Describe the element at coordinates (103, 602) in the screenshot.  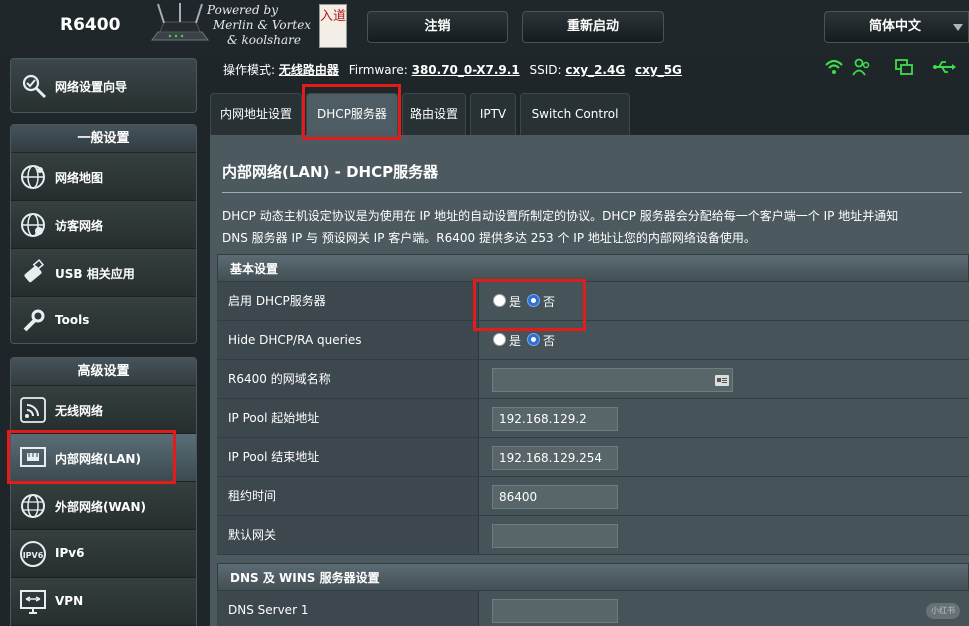
I see `sidebar-item-vpn: VPN` at that location.